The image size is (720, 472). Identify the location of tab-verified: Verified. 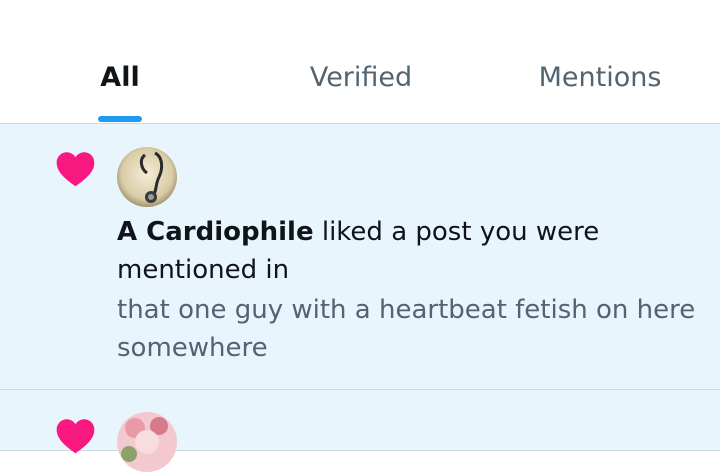
(361, 77).